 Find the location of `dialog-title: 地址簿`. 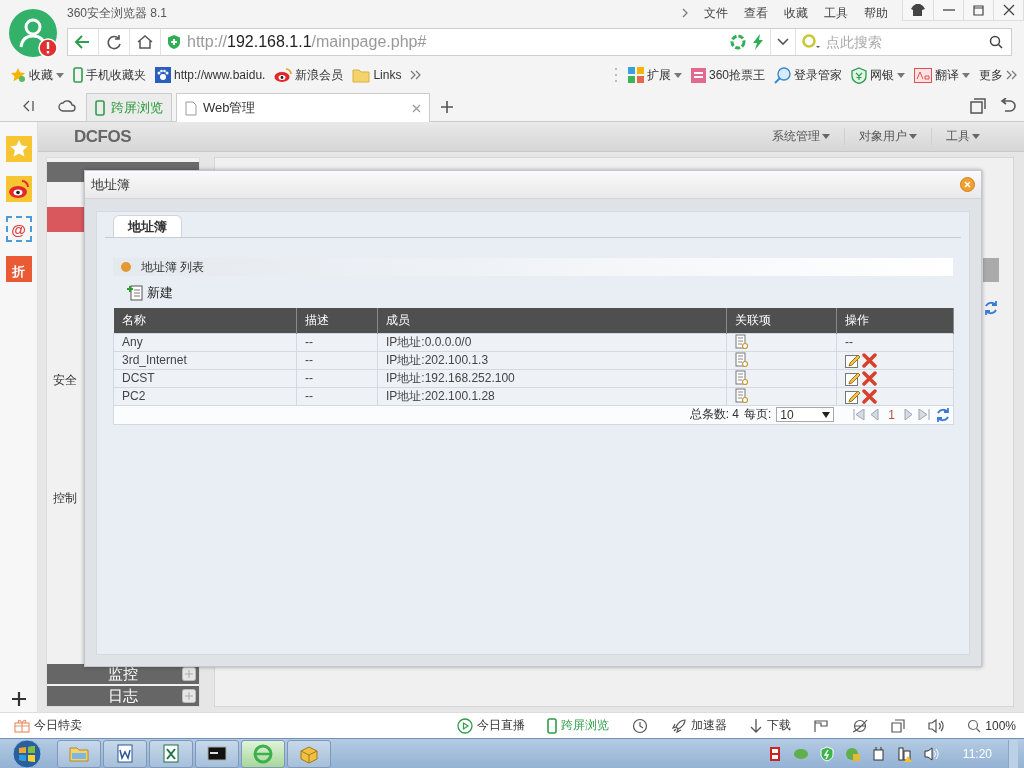

dialog-title: 地址簿 is located at coordinates (111, 184).